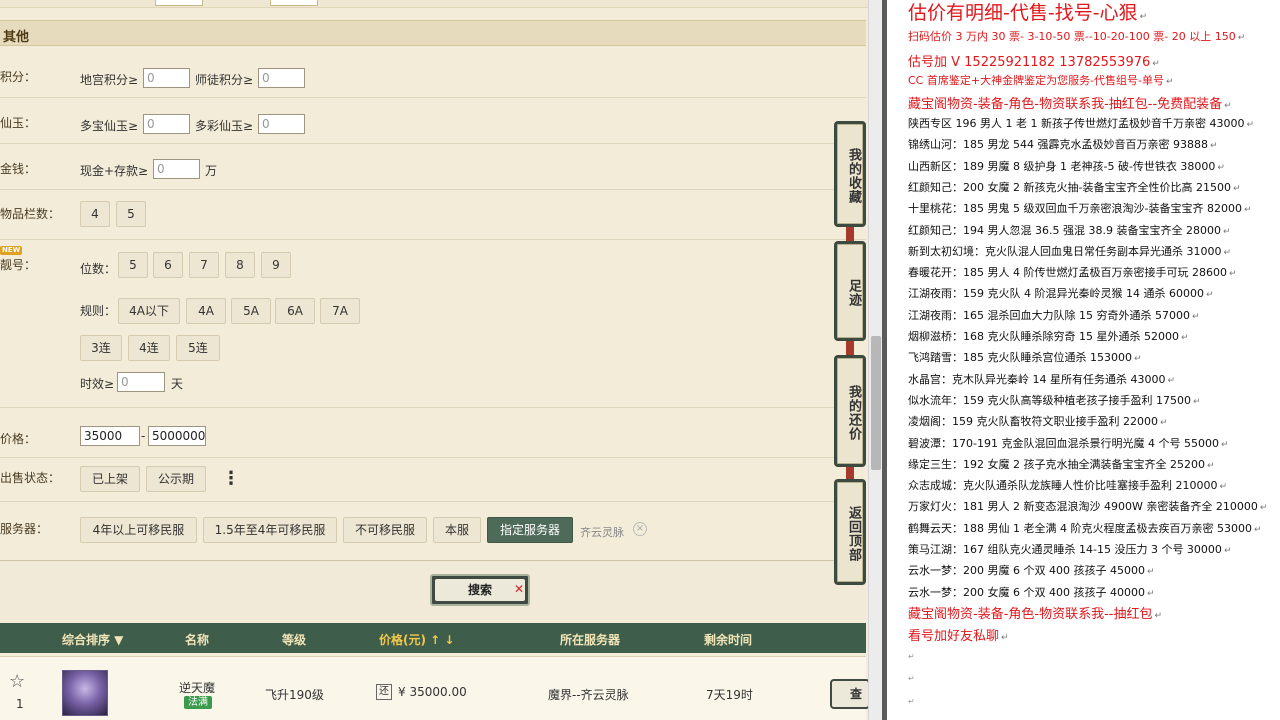 Image resolution: width=1280 pixels, height=720 pixels. Describe the element at coordinates (433, 75) in the screenshot. I see `points-row: 积分： 地宫积分≥ 0 师徒积分≥ 0` at that location.